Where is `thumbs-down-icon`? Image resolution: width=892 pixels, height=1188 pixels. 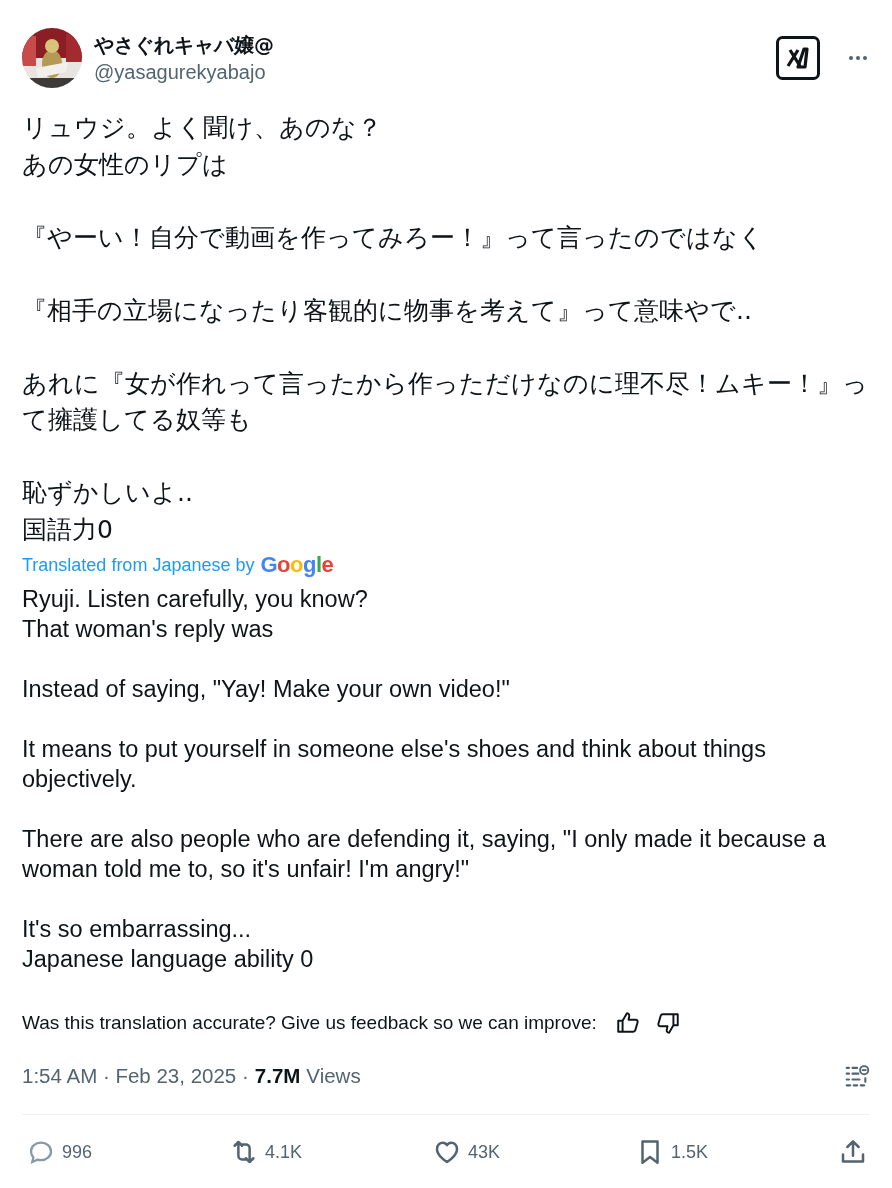 thumbs-down-icon is located at coordinates (667, 1023).